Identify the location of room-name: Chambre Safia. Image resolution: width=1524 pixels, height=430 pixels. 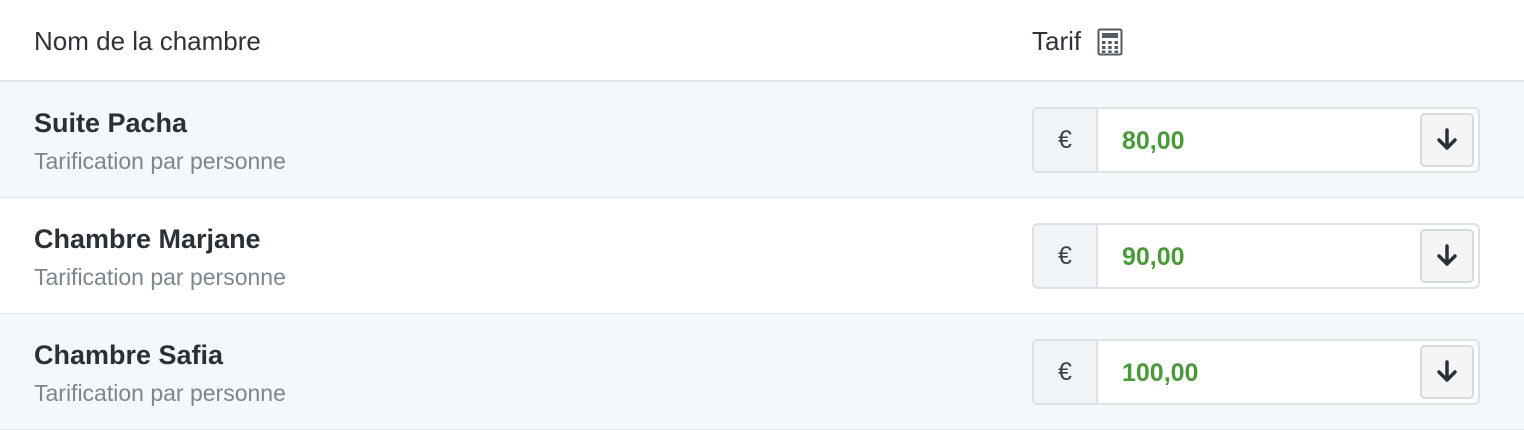
(129, 355).